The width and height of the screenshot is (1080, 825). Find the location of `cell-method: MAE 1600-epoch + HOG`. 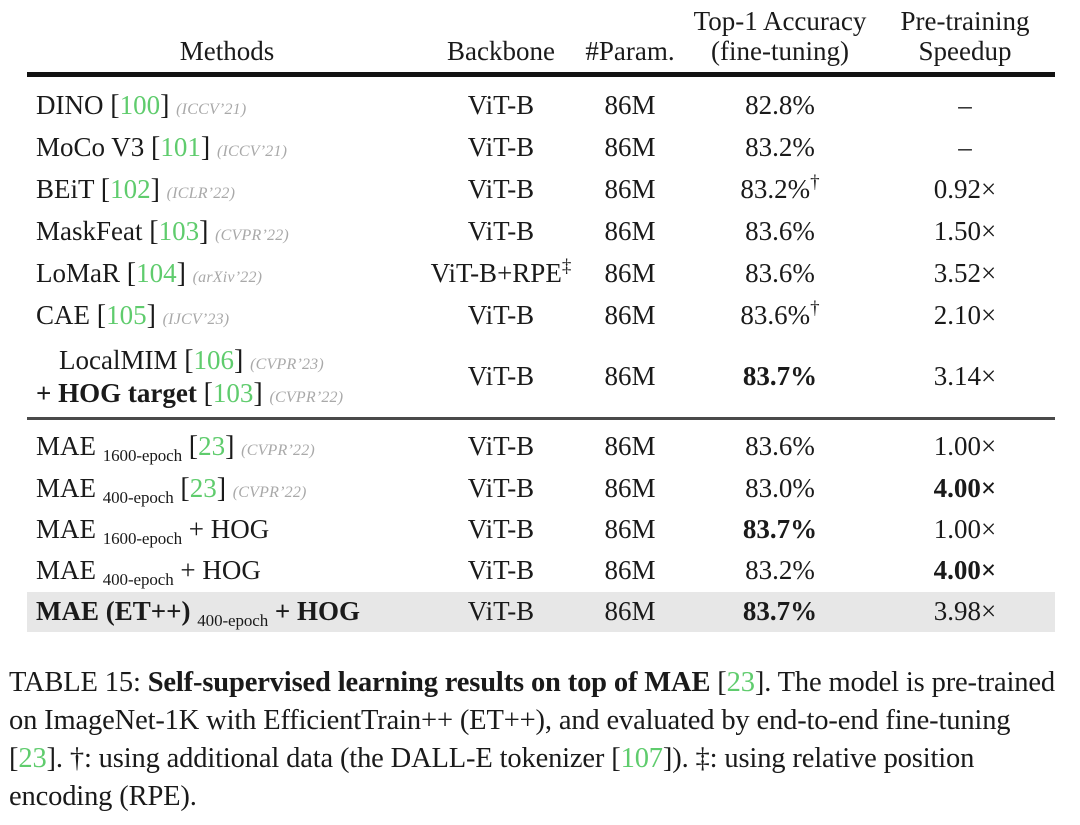

cell-method: MAE 1600-epoch + HOG is located at coordinates (153, 531).